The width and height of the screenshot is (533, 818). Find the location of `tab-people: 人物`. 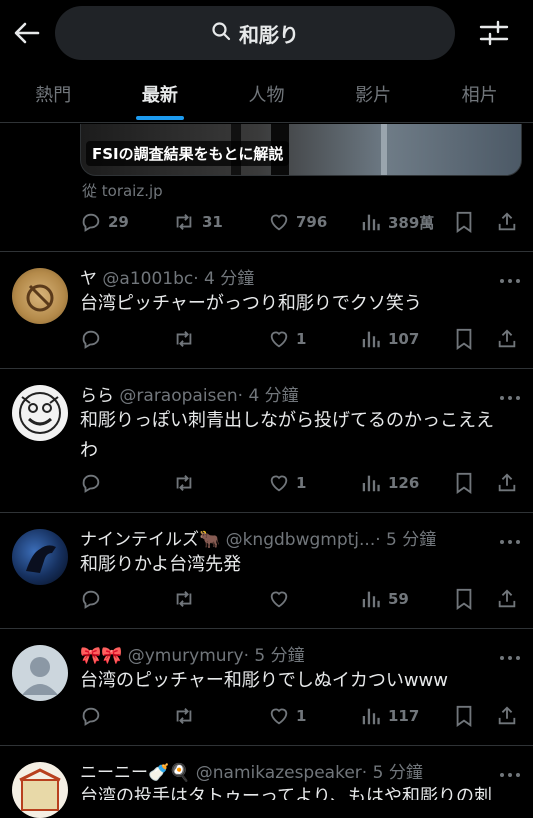

tab-people: 人物 is located at coordinates (266, 97).